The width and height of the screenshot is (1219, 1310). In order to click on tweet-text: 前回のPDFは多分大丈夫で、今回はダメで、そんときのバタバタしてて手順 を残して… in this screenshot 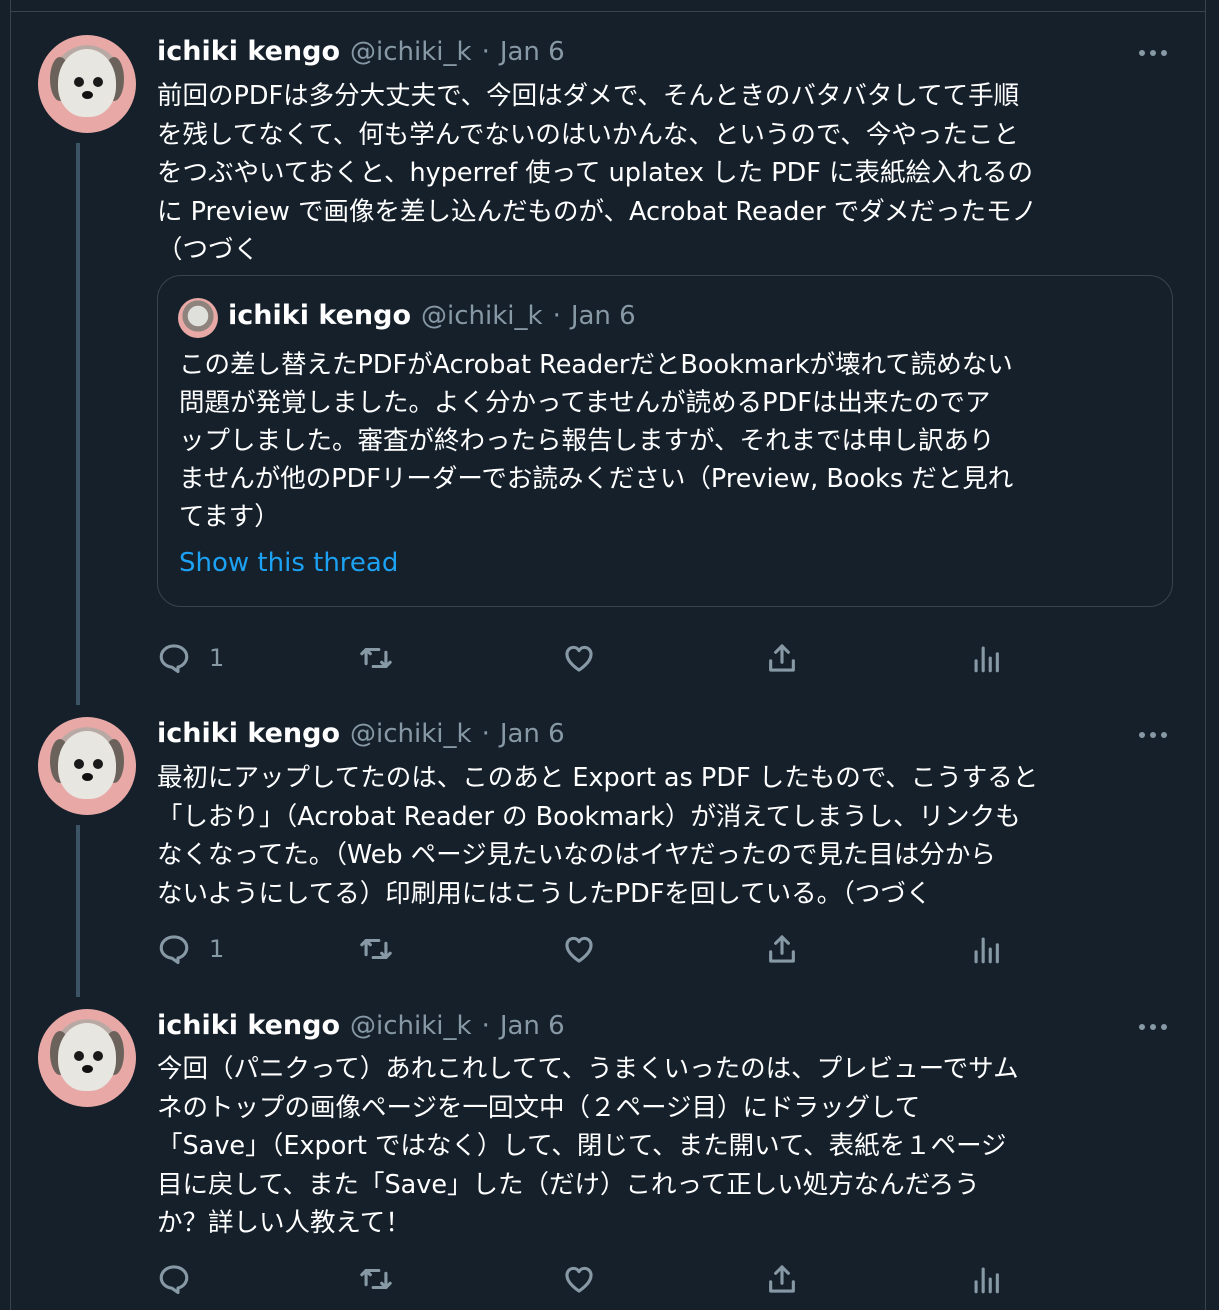, I will do `click(597, 173)`.